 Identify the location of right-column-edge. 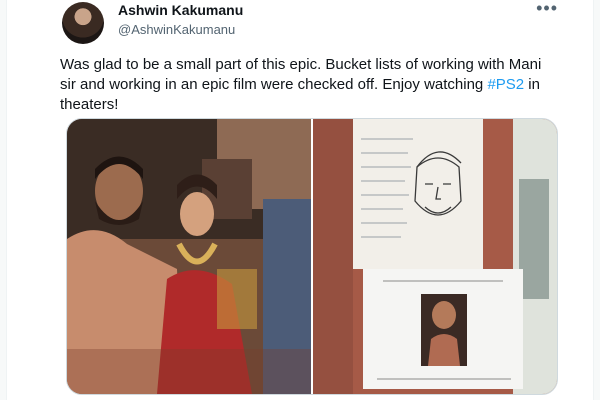
(596, 200).